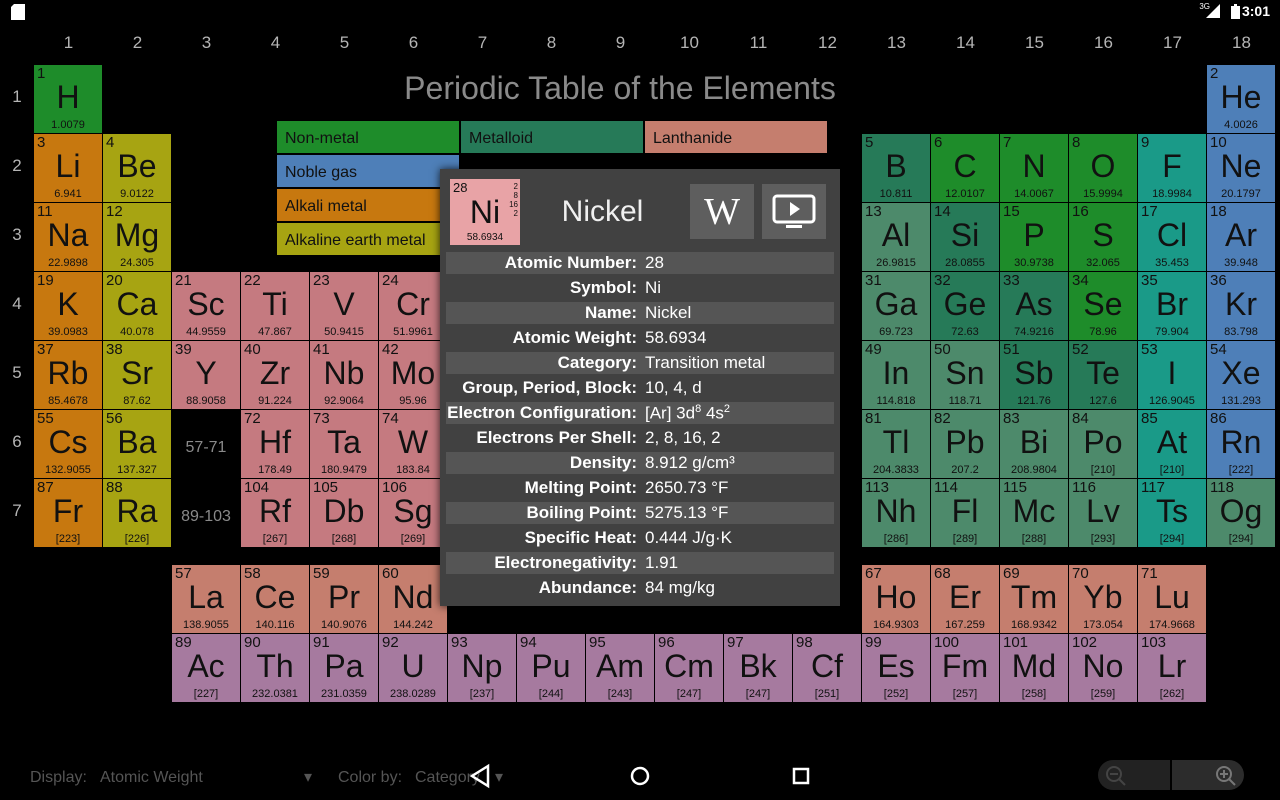 Image resolution: width=1280 pixels, height=800 pixels. Describe the element at coordinates (1241, 375) in the screenshot. I see `element-cell-xe: 54 Xe 131.293` at that location.